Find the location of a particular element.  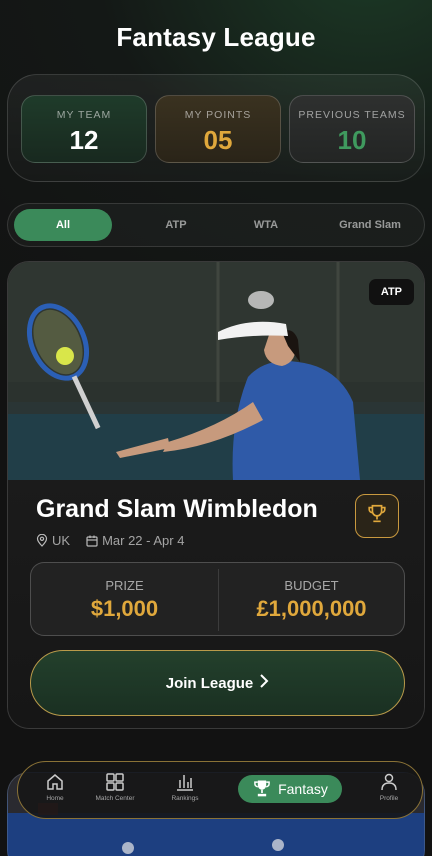

nav-profile: Profile is located at coordinates (389, 787).